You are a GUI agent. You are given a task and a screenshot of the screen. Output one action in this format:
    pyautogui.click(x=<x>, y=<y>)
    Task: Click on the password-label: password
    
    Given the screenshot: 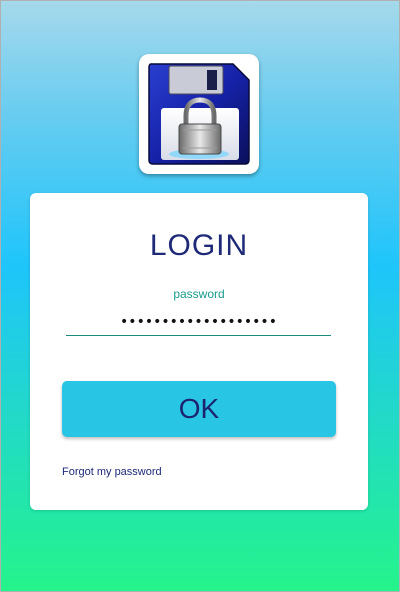 What is the action you would take?
    pyautogui.click(x=199, y=294)
    